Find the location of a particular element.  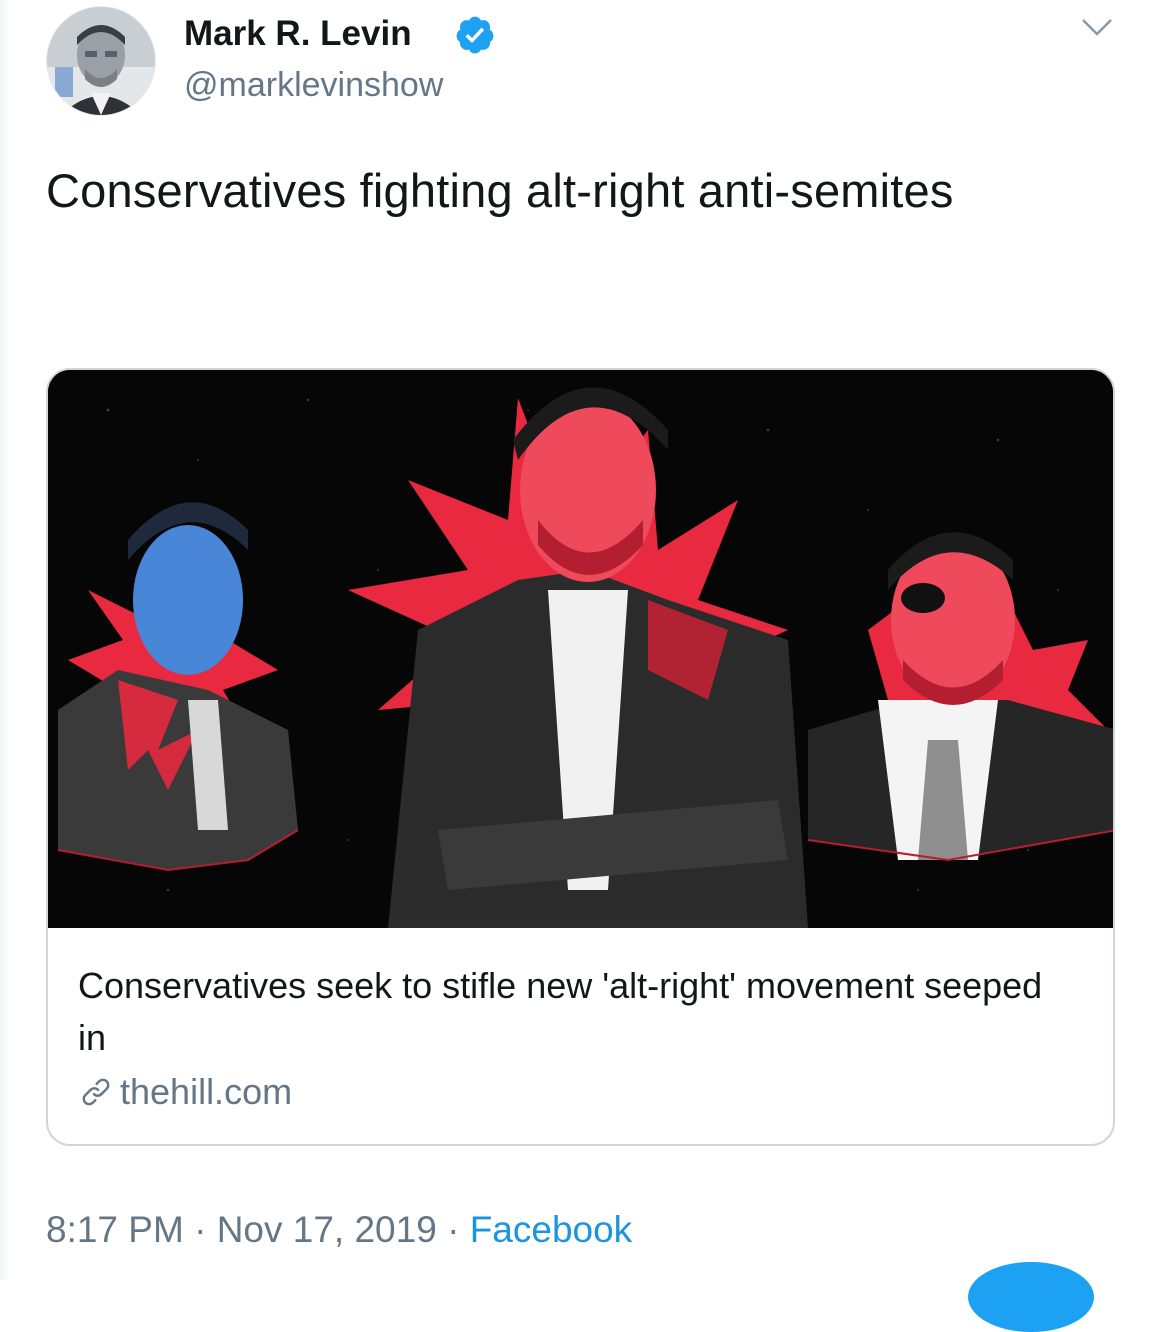

compose-button is located at coordinates (1031, 1297).